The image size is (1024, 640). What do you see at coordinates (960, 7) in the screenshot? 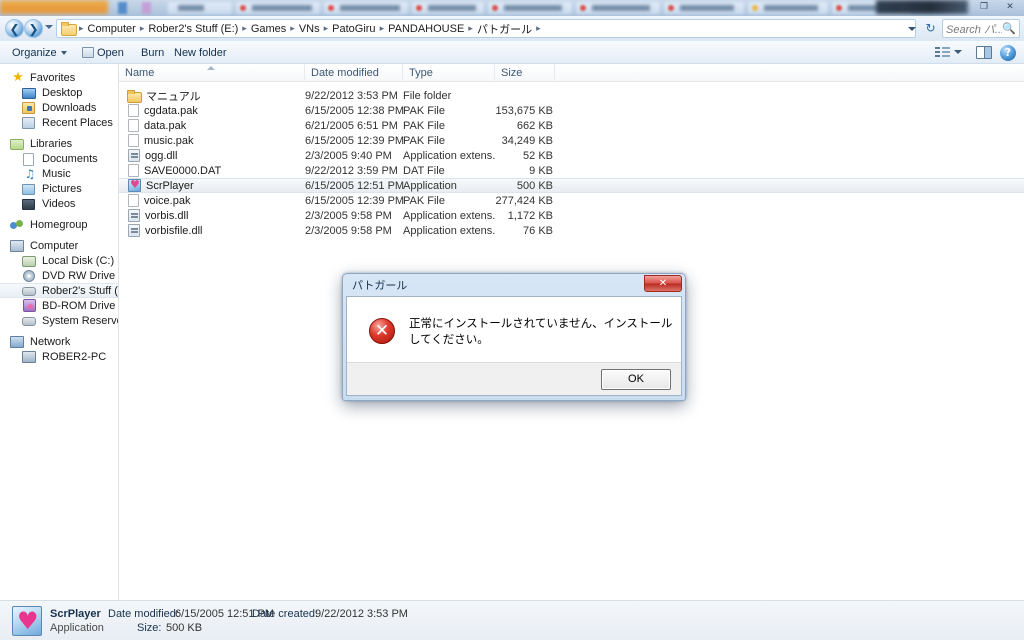
I see `browser-minimize-button: —` at bounding box center [960, 7].